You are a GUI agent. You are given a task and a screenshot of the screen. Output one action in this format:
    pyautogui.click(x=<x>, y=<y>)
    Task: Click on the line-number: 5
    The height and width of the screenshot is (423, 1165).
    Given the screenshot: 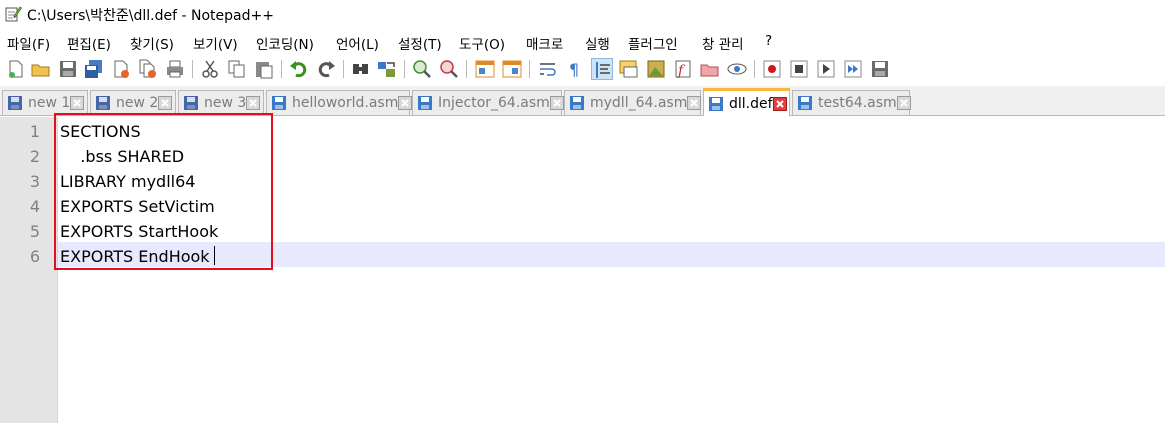 What is the action you would take?
    pyautogui.click(x=34, y=231)
    